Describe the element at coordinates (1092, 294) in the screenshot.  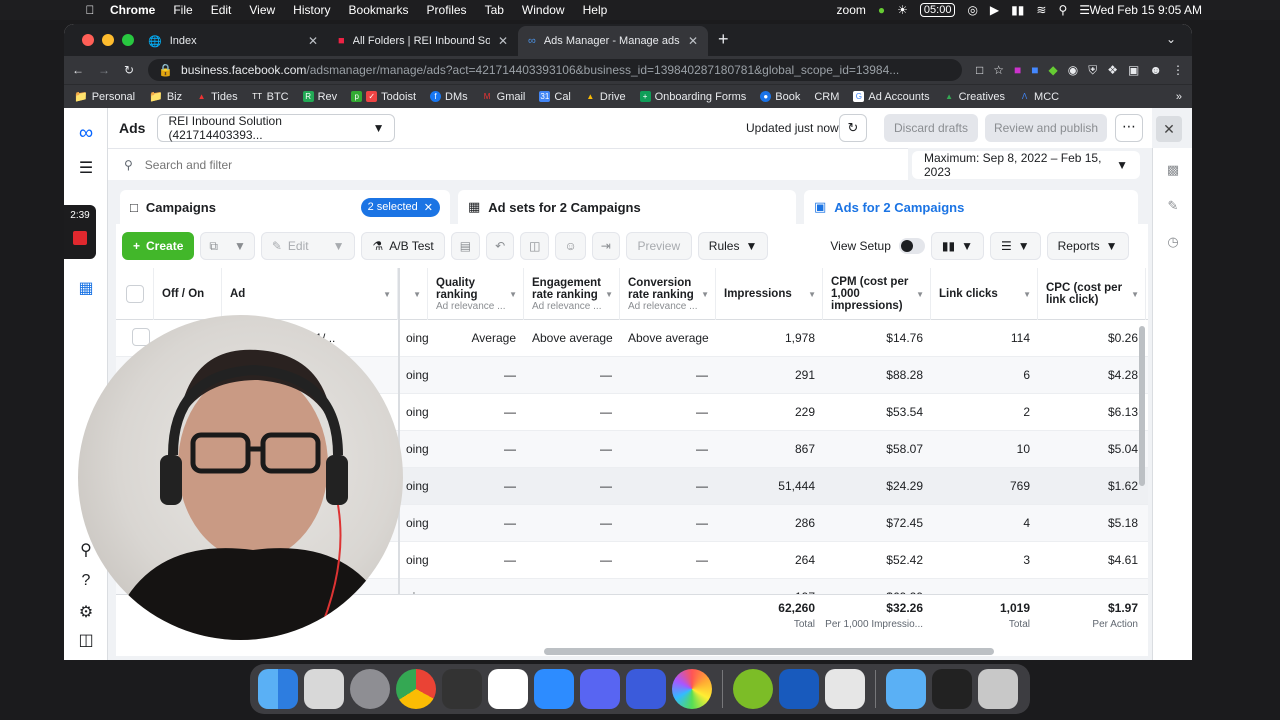
I see `header-cpc: CPC (cost per link click) ▼` at that location.